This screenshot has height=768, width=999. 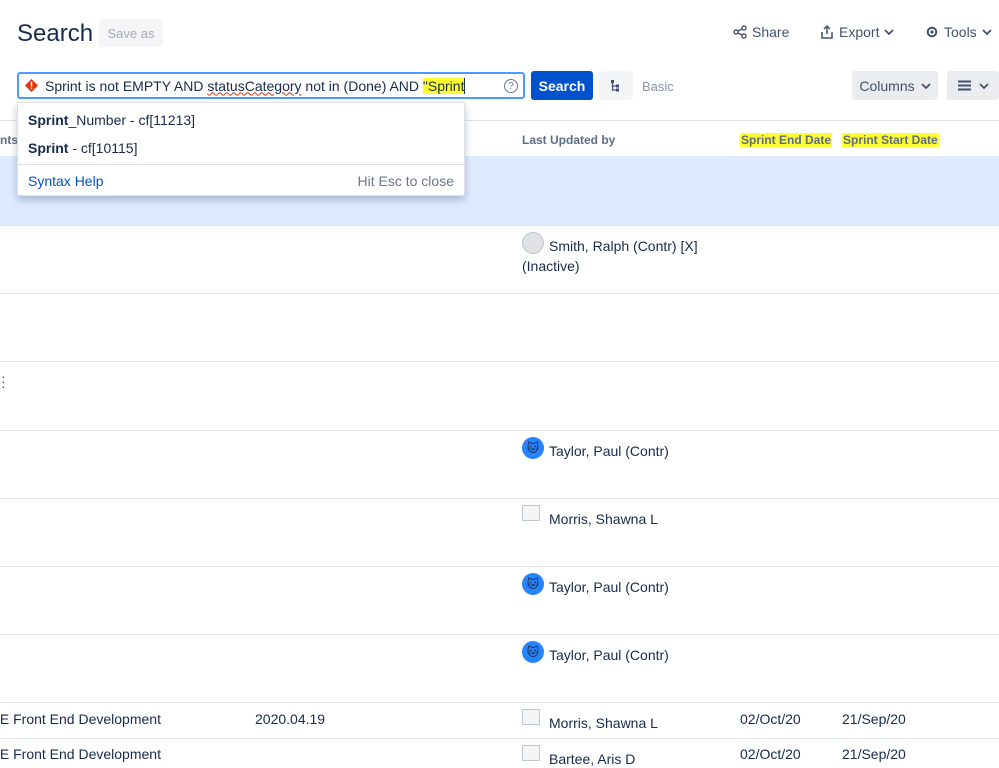 What do you see at coordinates (82, 148) in the screenshot?
I see `autocomplete-item: Sprint - cf[10115]` at bounding box center [82, 148].